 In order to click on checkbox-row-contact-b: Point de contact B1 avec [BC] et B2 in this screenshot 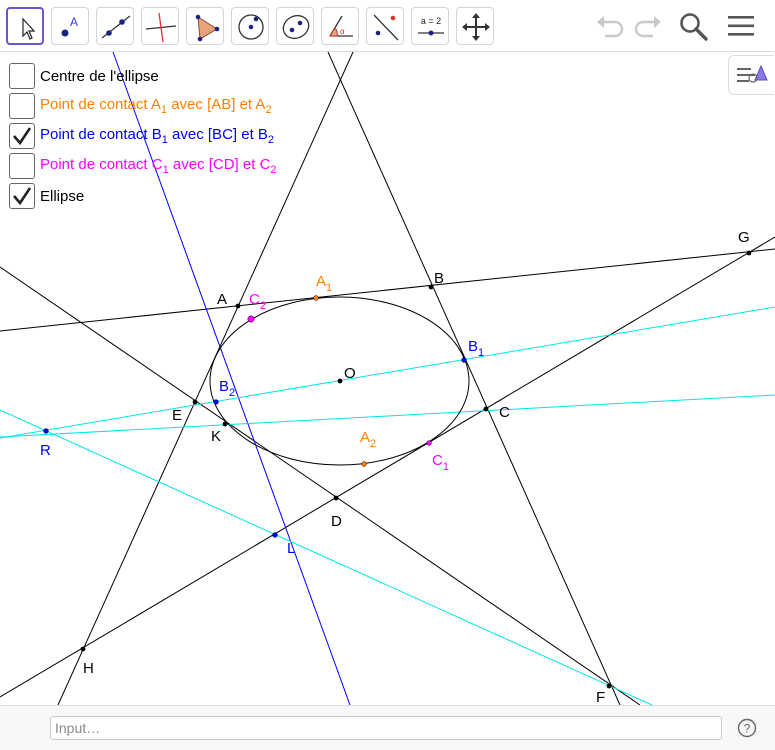, I will do `click(141, 136)`.